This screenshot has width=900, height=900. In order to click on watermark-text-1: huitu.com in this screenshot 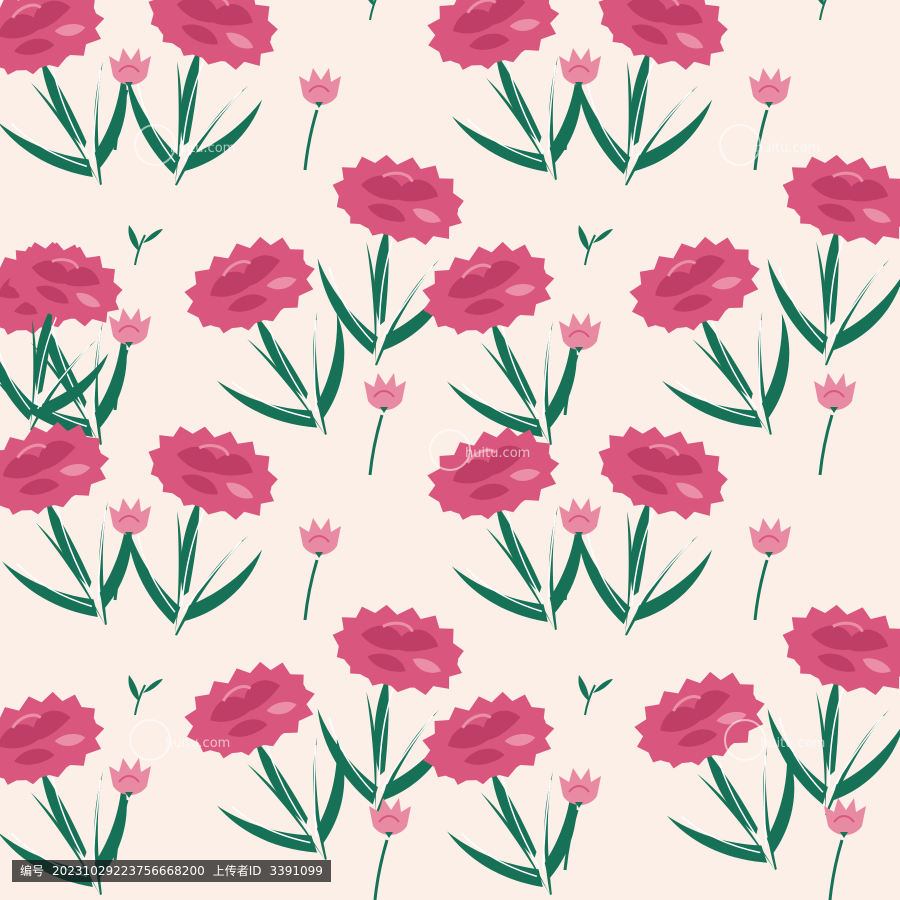, I will do `click(202, 148)`.